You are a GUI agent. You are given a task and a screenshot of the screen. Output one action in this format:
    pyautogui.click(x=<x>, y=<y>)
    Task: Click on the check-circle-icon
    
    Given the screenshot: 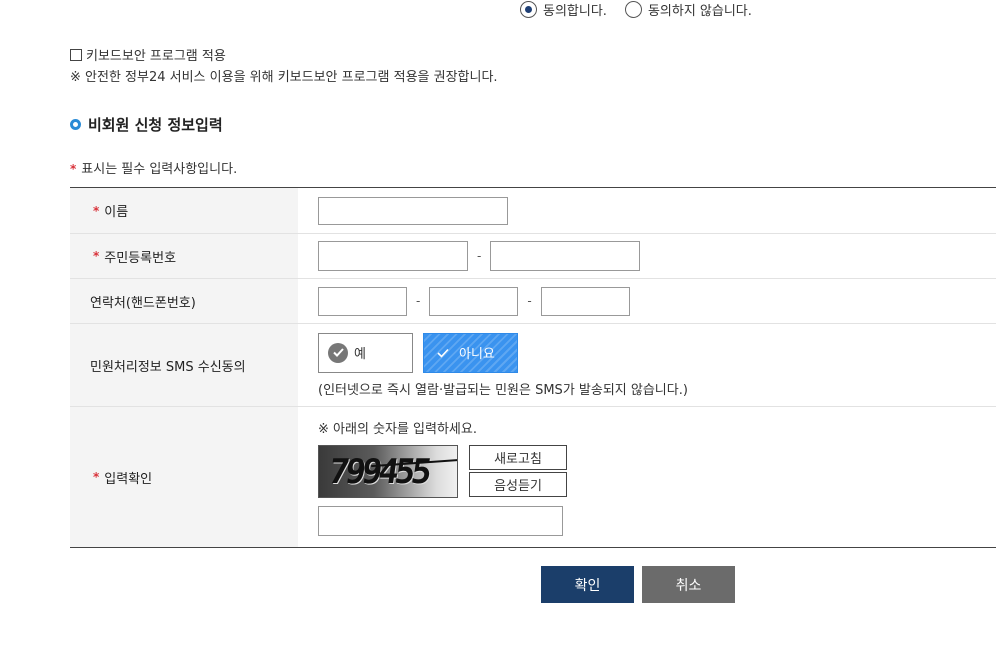 What is the action you would take?
    pyautogui.click(x=338, y=352)
    